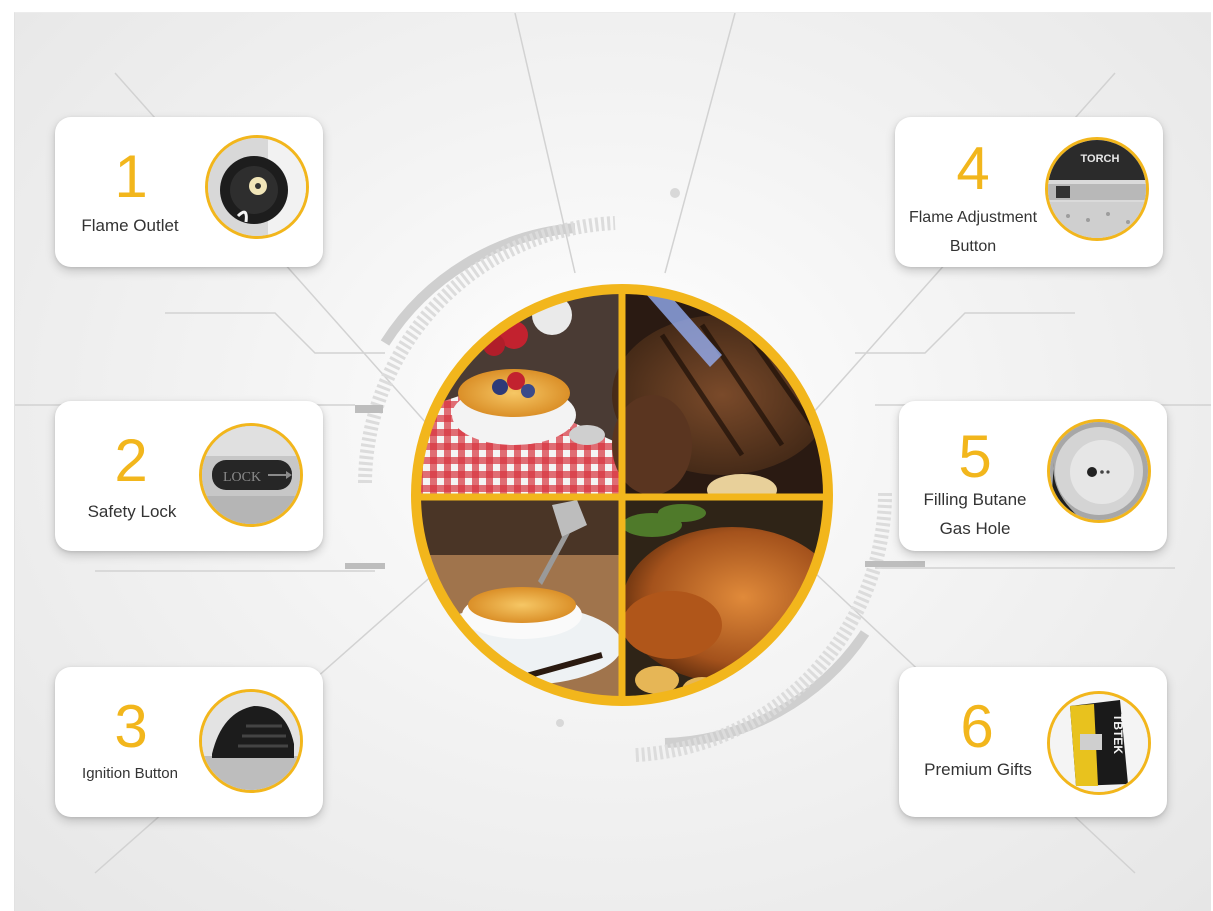 The image size is (1213, 911). What do you see at coordinates (251, 741) in the screenshot?
I see `ignition-button-icon` at bounding box center [251, 741].